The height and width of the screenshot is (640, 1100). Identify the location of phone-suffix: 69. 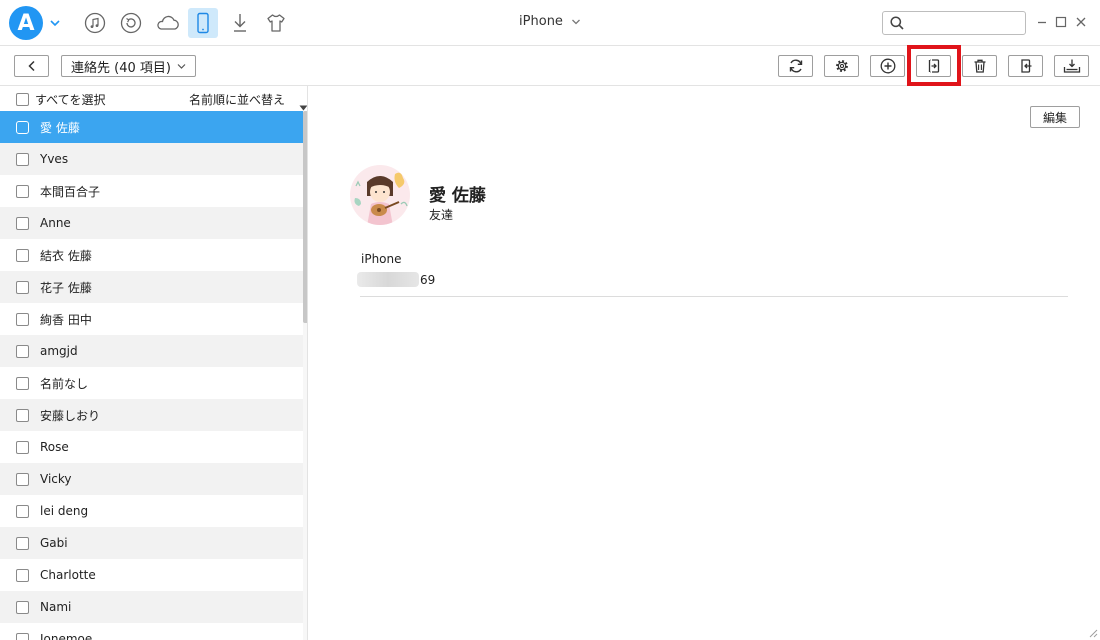
(428, 279).